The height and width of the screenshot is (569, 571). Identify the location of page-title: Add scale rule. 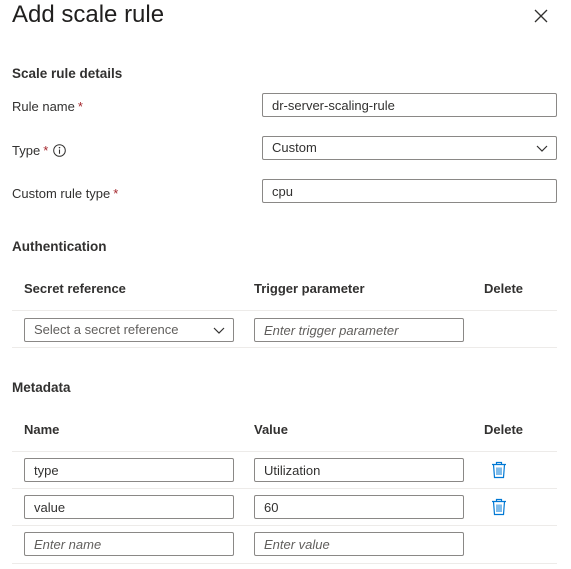
(88, 14).